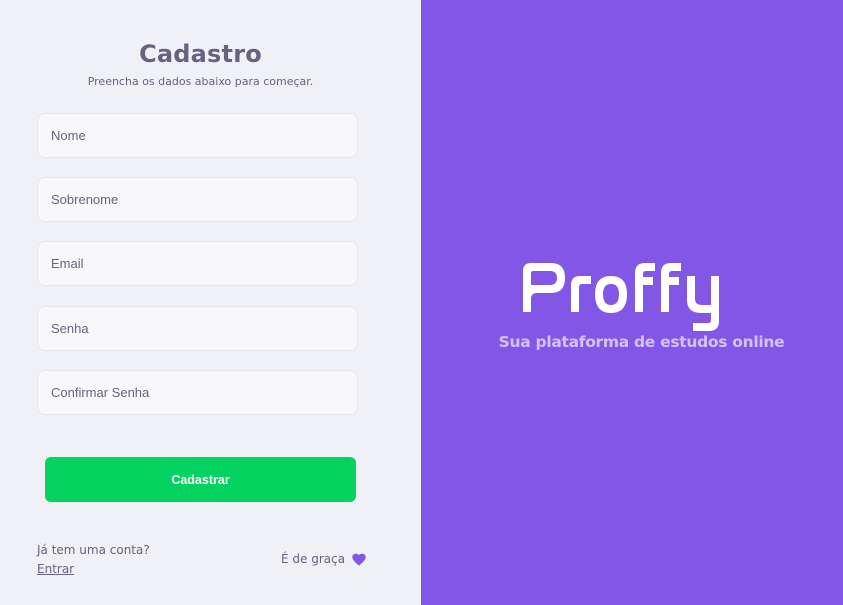  What do you see at coordinates (621, 297) in the screenshot?
I see `proffy-logo` at bounding box center [621, 297].